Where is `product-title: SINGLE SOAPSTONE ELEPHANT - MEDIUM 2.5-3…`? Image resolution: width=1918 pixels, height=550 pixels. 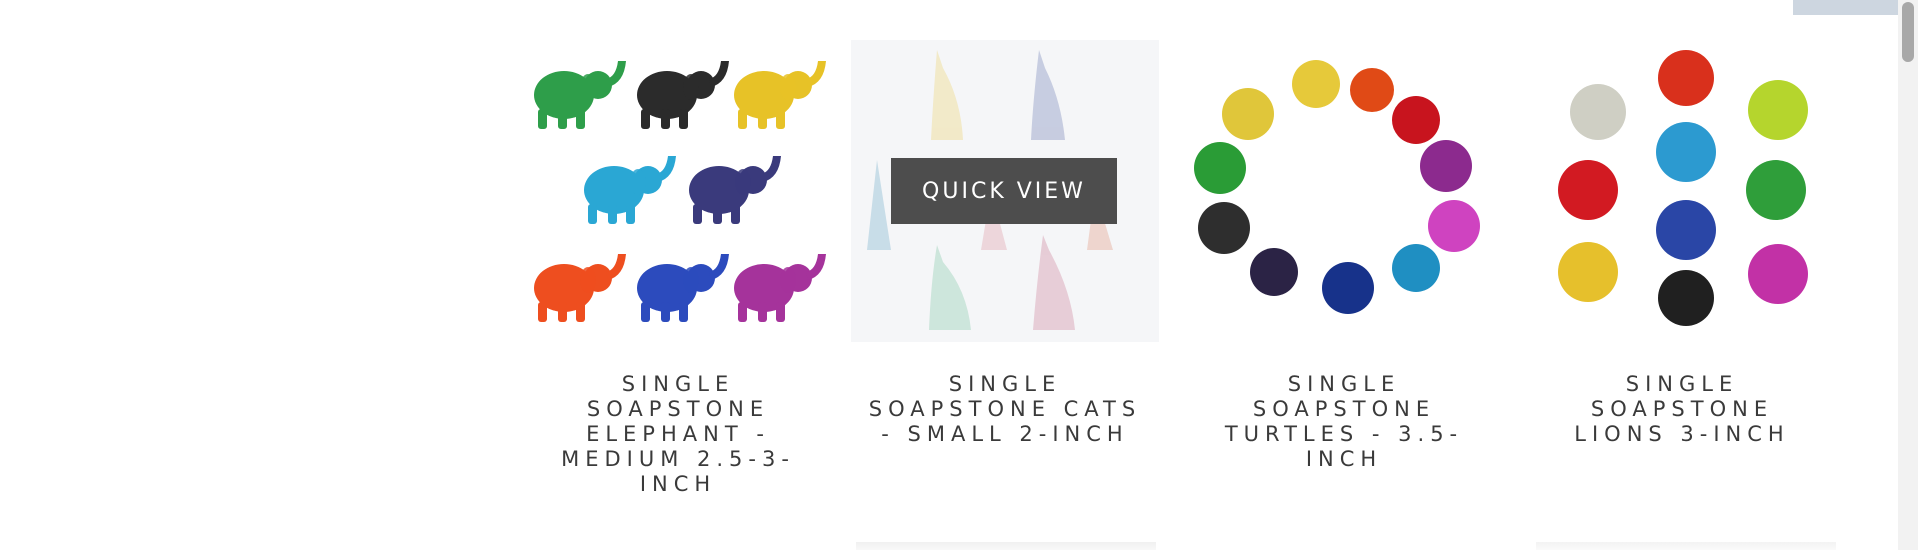
product-title: SINGLE SOAPSTONE ELEPHANT - MEDIUM 2.5-3… is located at coordinates (678, 434).